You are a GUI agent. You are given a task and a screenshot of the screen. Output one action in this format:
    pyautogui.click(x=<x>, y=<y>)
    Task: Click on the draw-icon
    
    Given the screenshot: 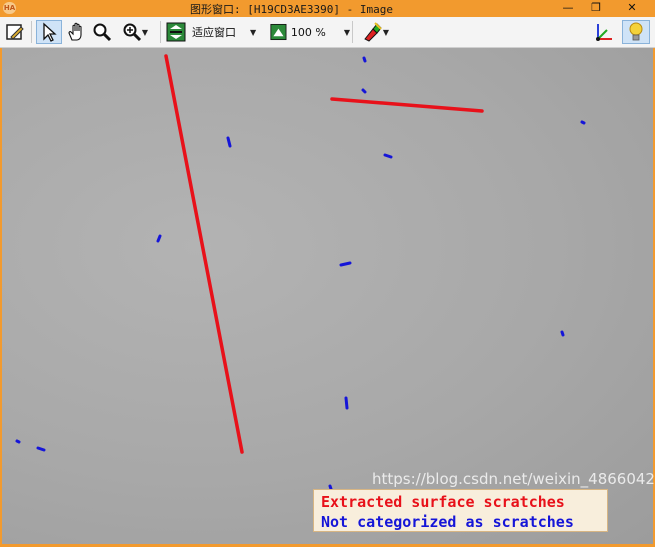 What is the action you would take?
    pyautogui.click(x=15, y=32)
    